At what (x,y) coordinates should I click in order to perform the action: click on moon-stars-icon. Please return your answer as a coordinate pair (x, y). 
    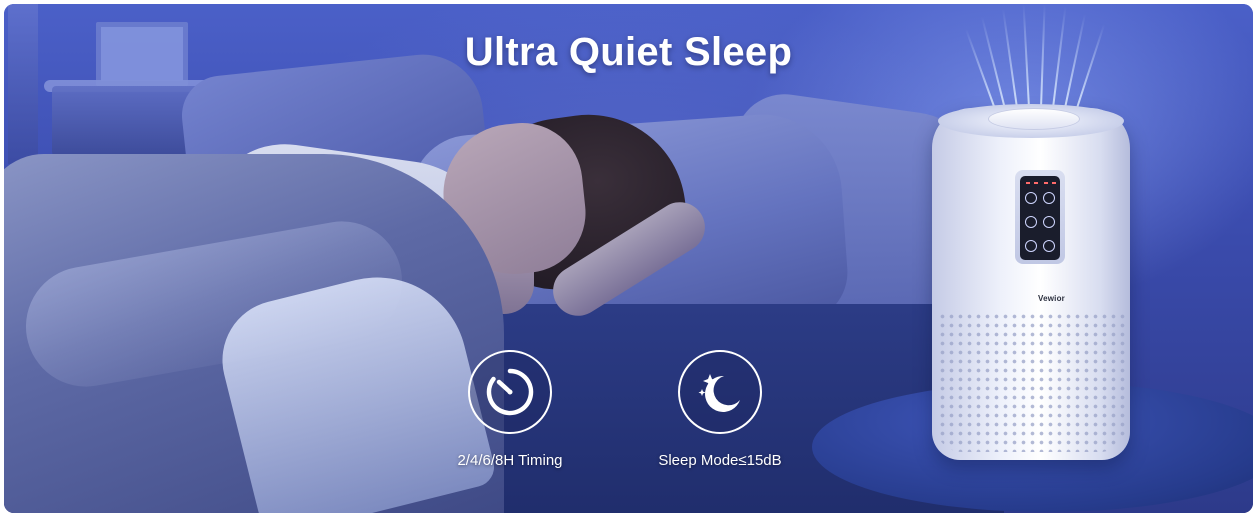
    Looking at the image, I should click on (720, 392).